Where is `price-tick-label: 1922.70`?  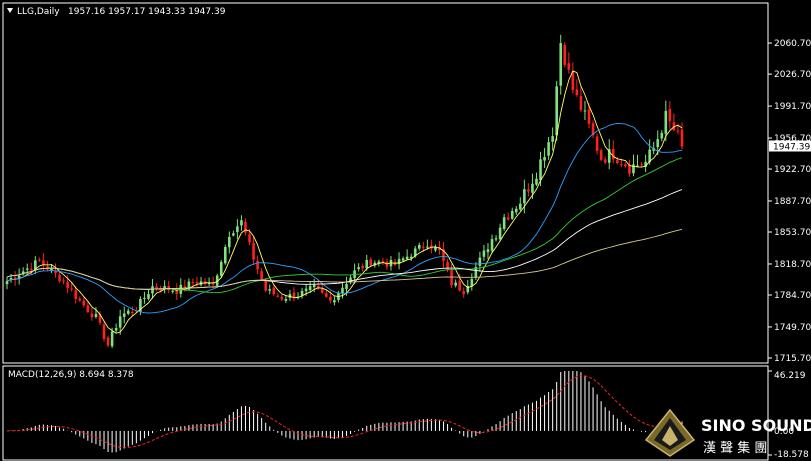 price-tick-label: 1922.70 is located at coordinates (792, 170).